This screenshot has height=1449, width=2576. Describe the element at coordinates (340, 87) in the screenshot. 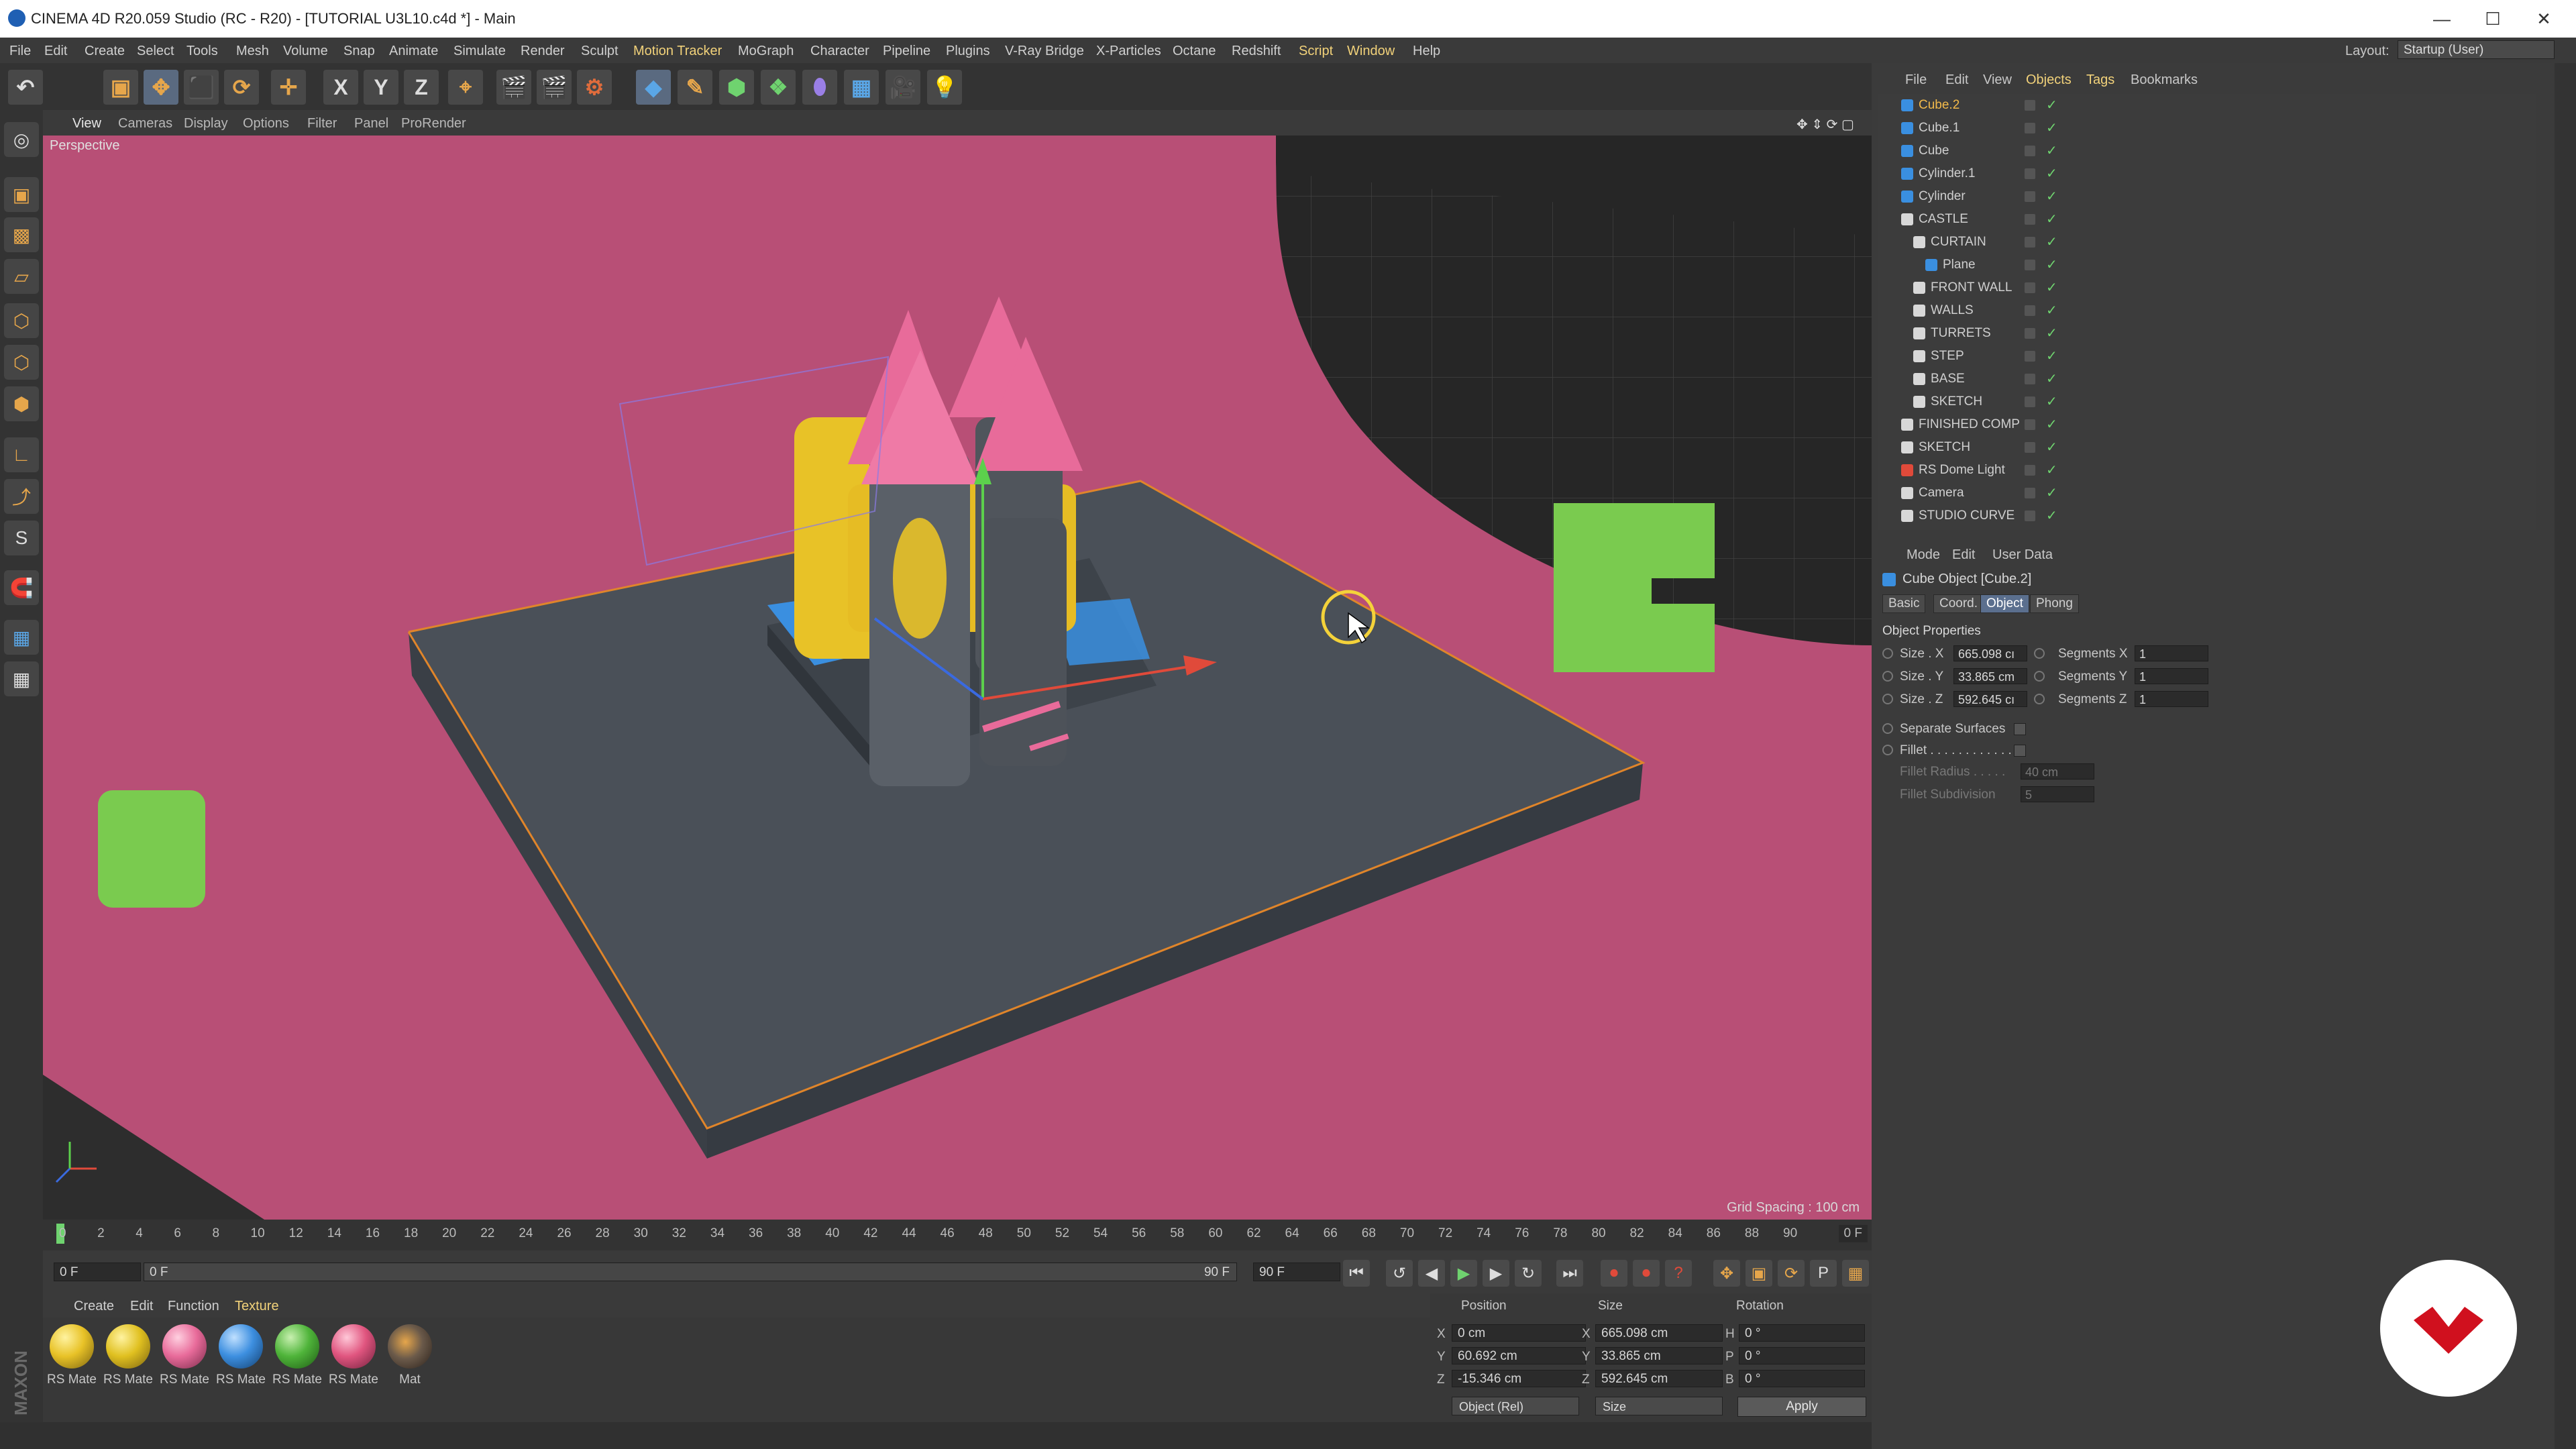

I see `x-axis-toggle: X` at that location.